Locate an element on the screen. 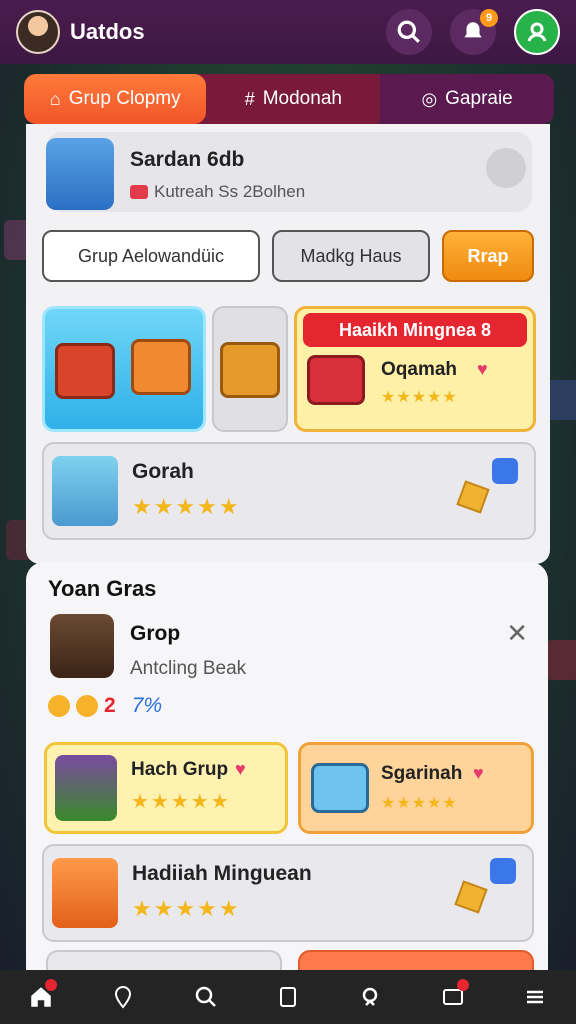  present-icon is located at coordinates (336, 380).